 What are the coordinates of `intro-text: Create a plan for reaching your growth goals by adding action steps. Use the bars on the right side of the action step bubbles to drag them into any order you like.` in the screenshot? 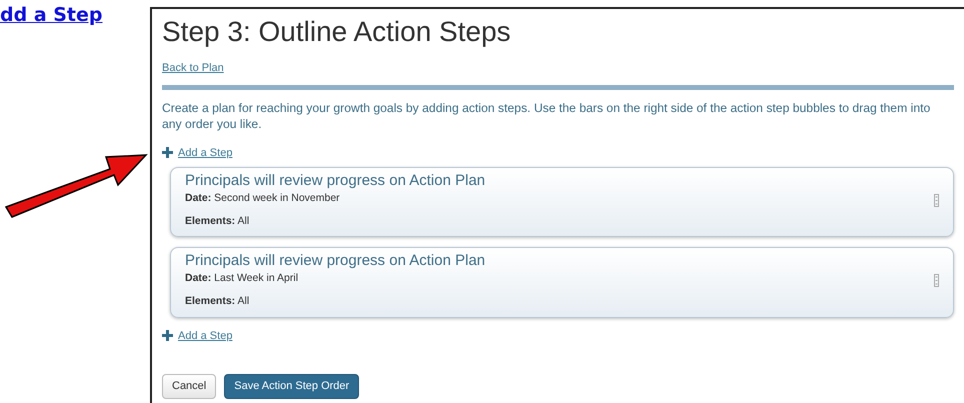 It's located at (547, 116).